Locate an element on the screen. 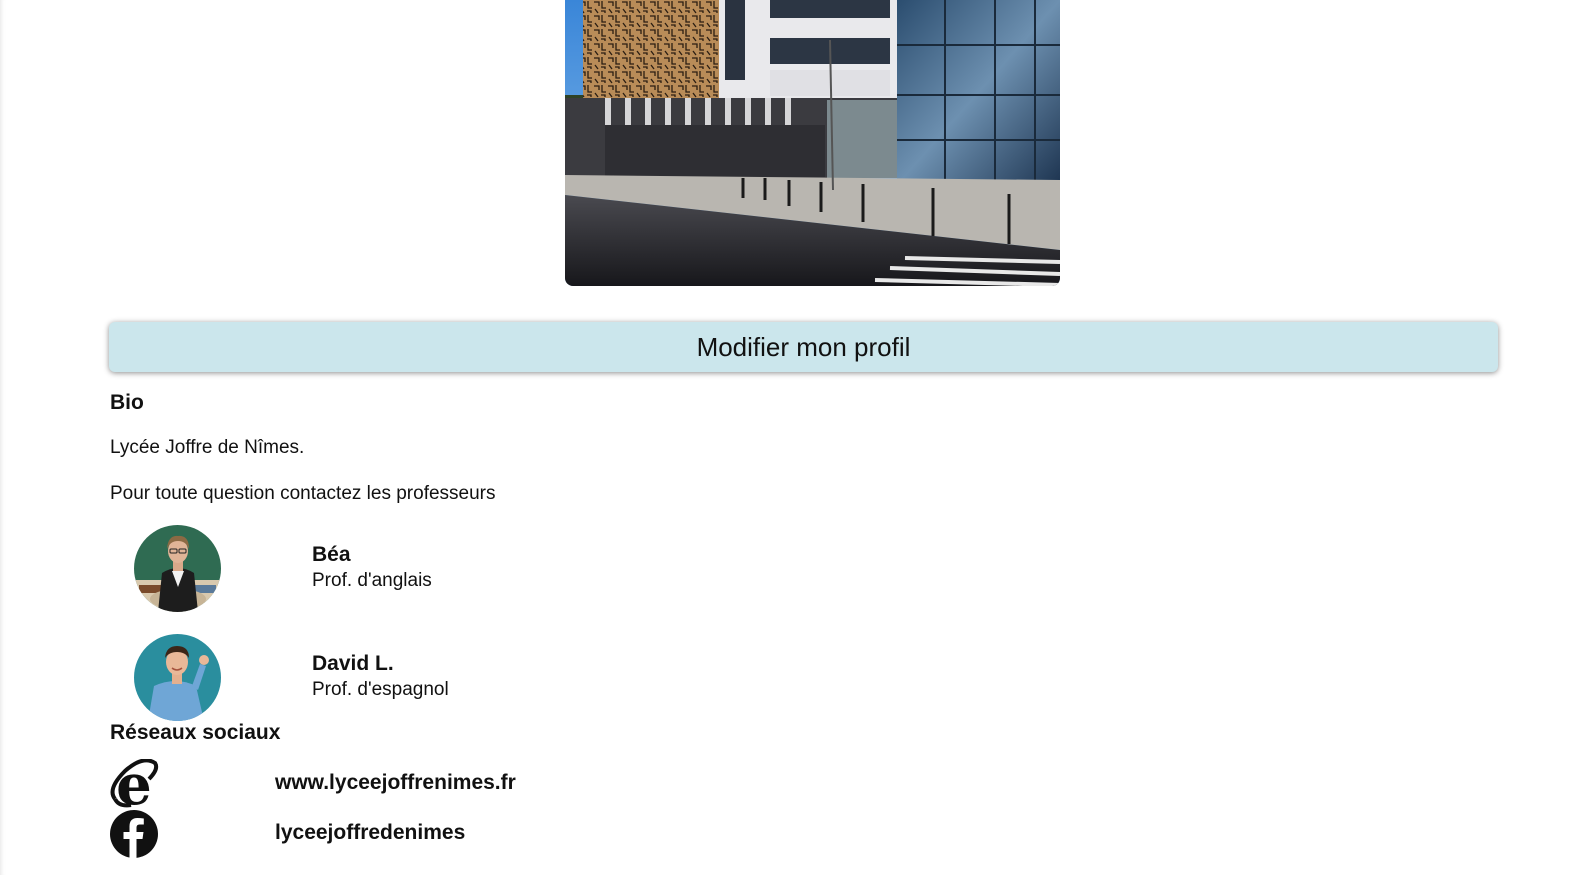 The image size is (1583, 875). bio-heading: Bio is located at coordinates (127, 402).